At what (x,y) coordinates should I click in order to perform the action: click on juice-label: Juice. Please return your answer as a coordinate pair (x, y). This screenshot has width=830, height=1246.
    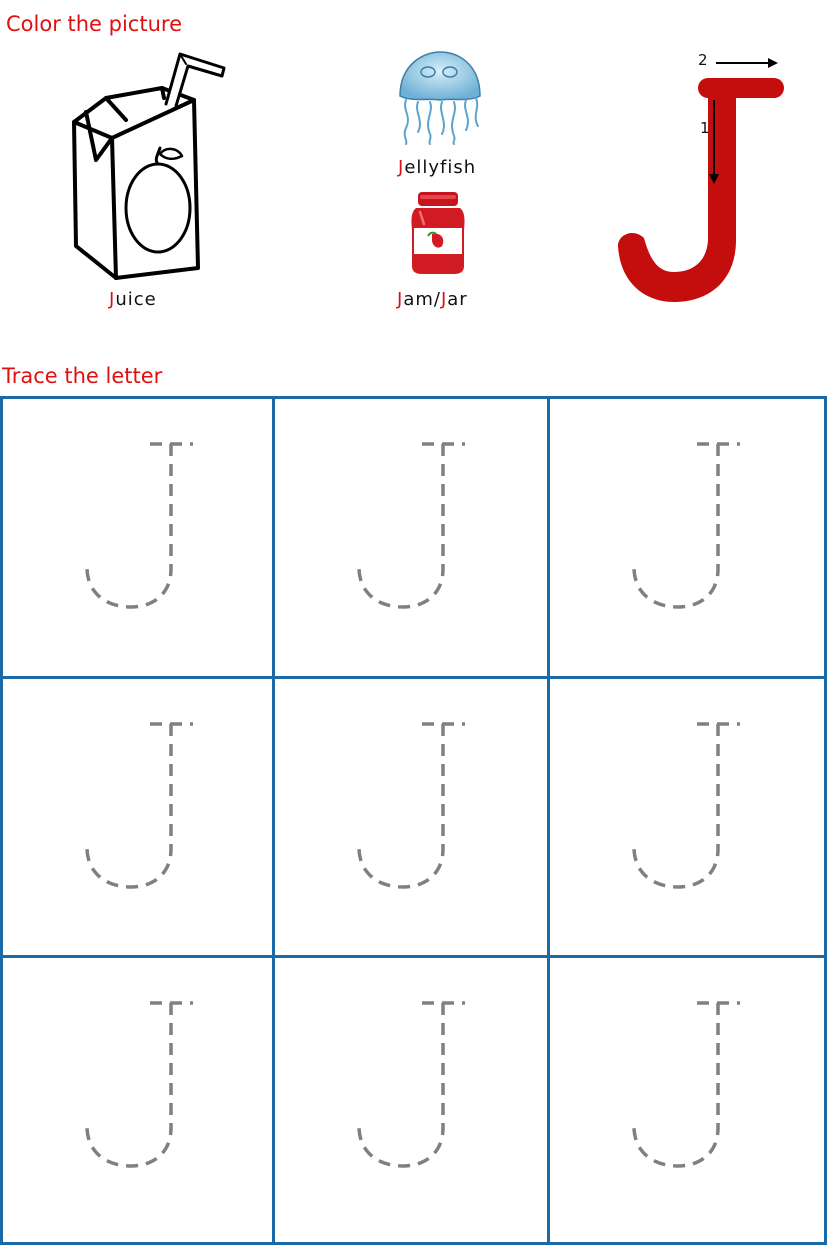
    Looking at the image, I should click on (133, 299).